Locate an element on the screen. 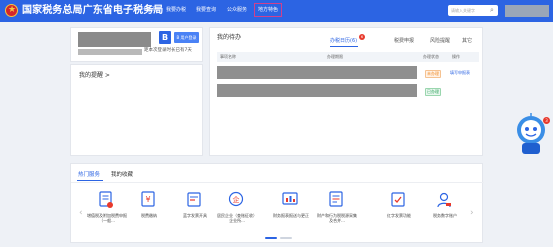  account-icon is located at coordinates (444, 200).